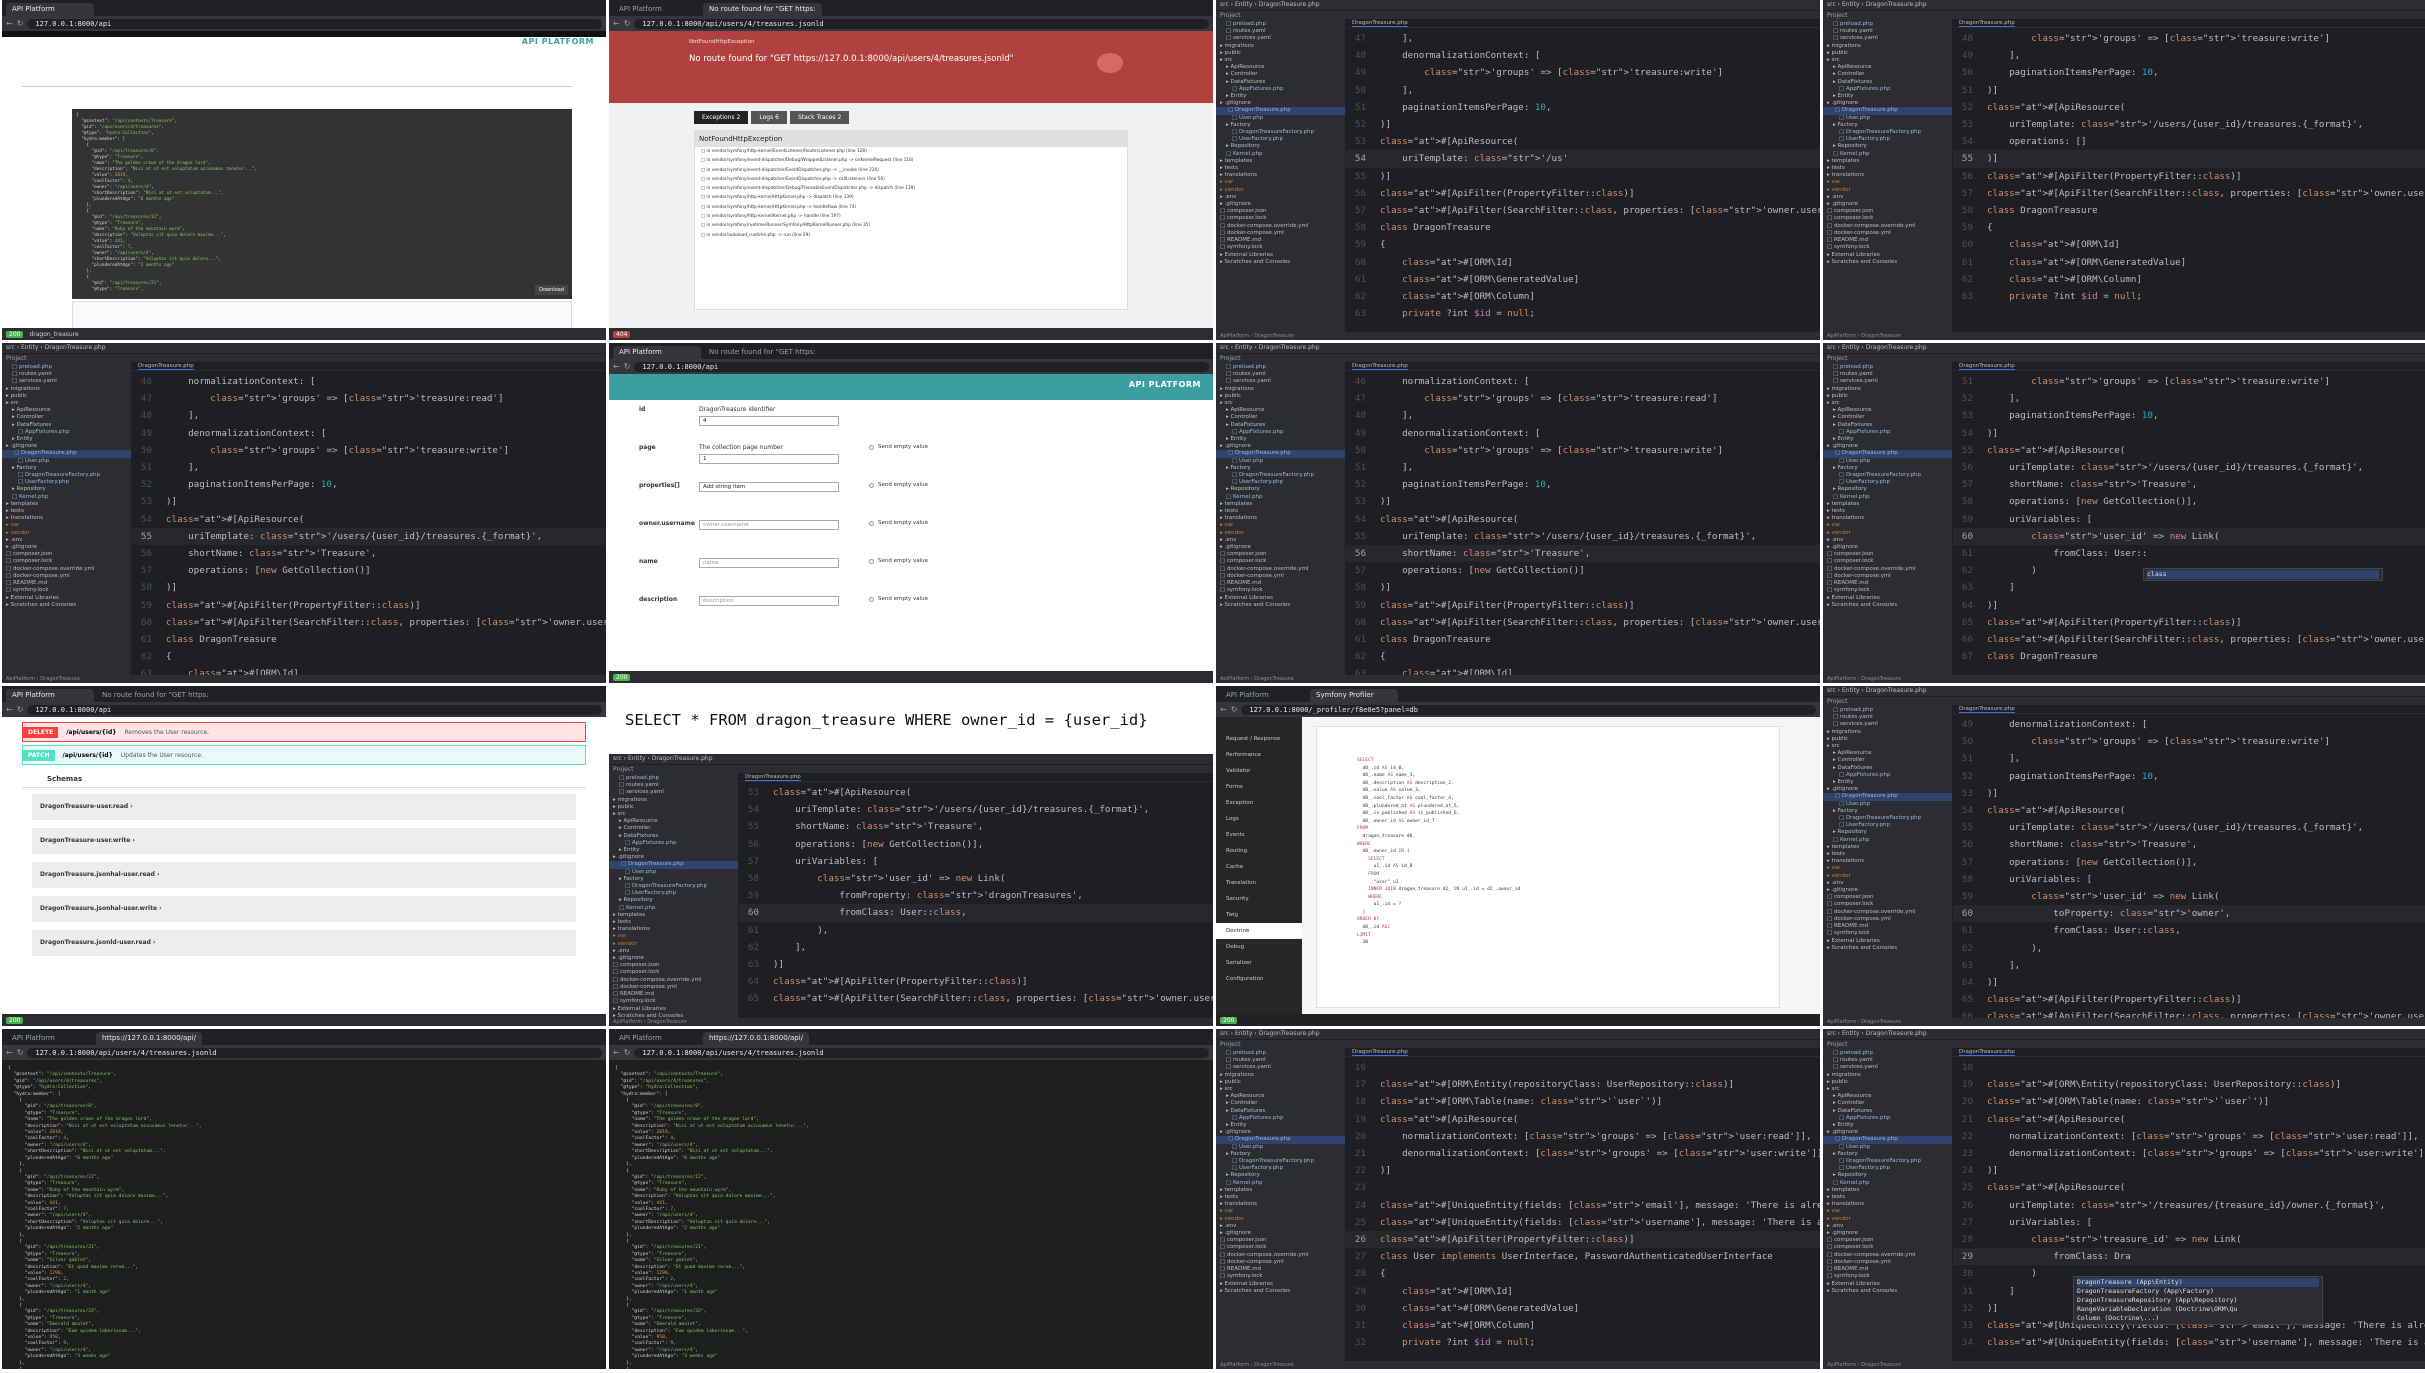 Image resolution: width=2425 pixels, height=1373 pixels. What do you see at coordinates (1234, 709) in the screenshot?
I see `reload-icon: ↻` at bounding box center [1234, 709].